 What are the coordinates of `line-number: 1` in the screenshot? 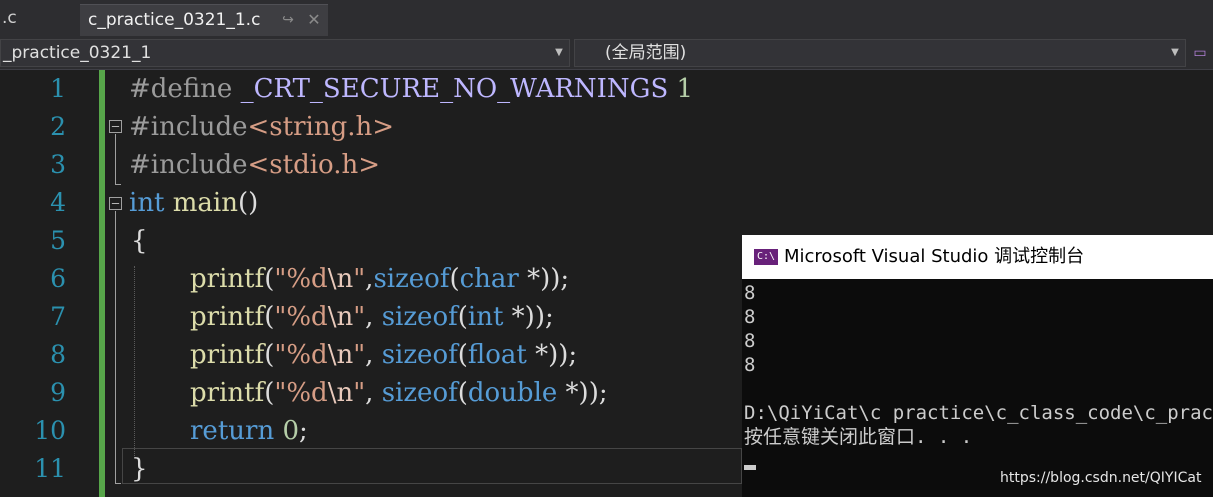 It's located at (58, 88).